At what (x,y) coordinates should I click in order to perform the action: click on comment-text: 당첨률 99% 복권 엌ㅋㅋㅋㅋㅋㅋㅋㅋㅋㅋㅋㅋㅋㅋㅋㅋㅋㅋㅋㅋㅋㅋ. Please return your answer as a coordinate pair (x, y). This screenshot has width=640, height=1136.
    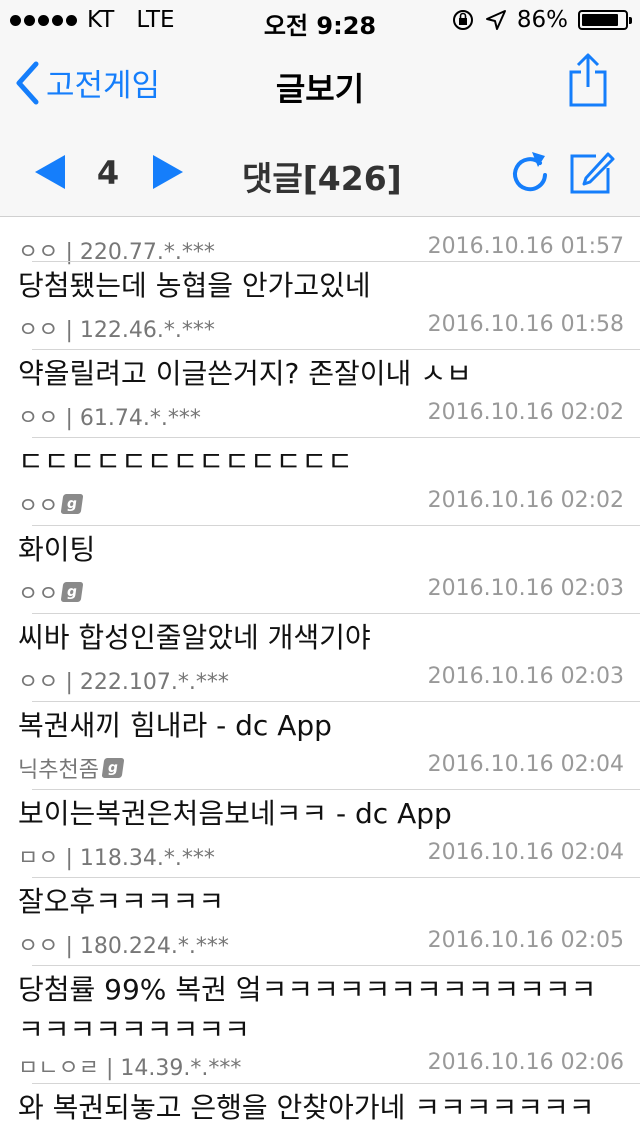
    Looking at the image, I should click on (307, 1009).